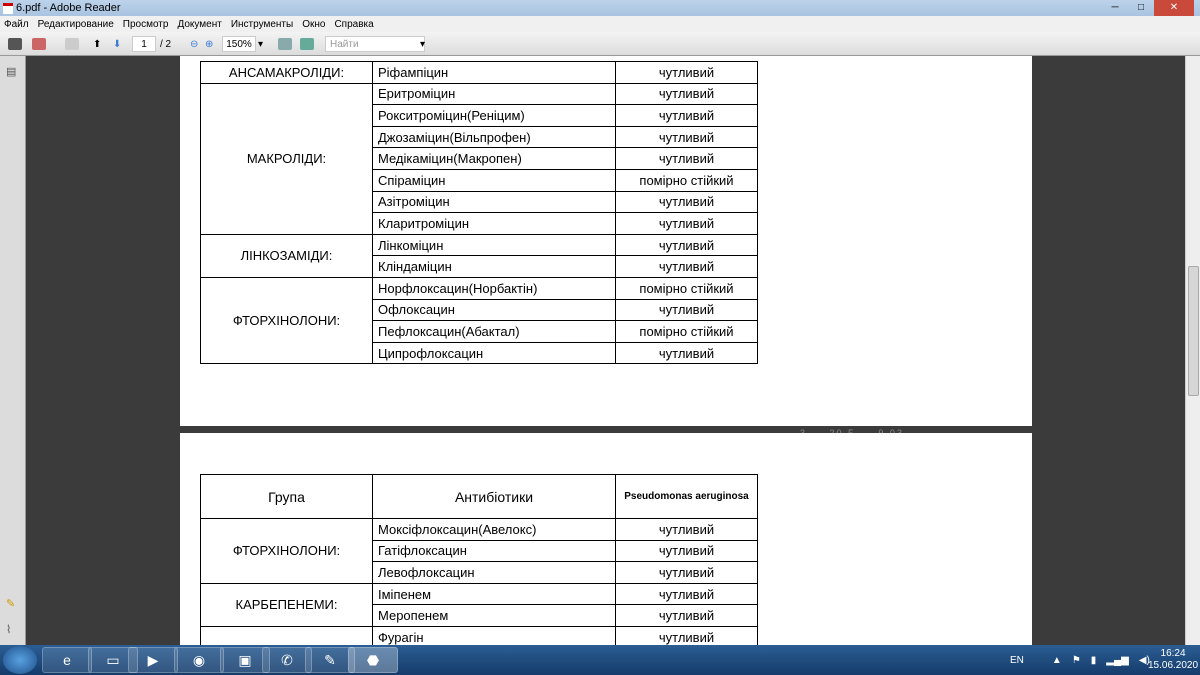  Describe the element at coordinates (166, 44) in the screenshot. I see `page-total: / 2` at that location.